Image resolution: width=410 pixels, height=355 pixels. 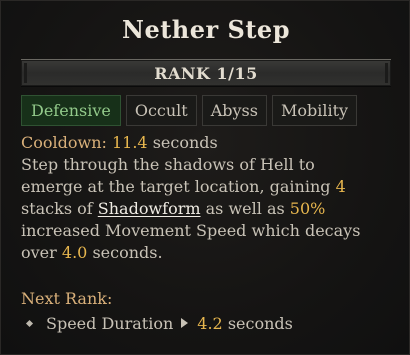 I want to click on cooldown-line: Cooldown: 11.4 seconds, so click(x=208, y=143).